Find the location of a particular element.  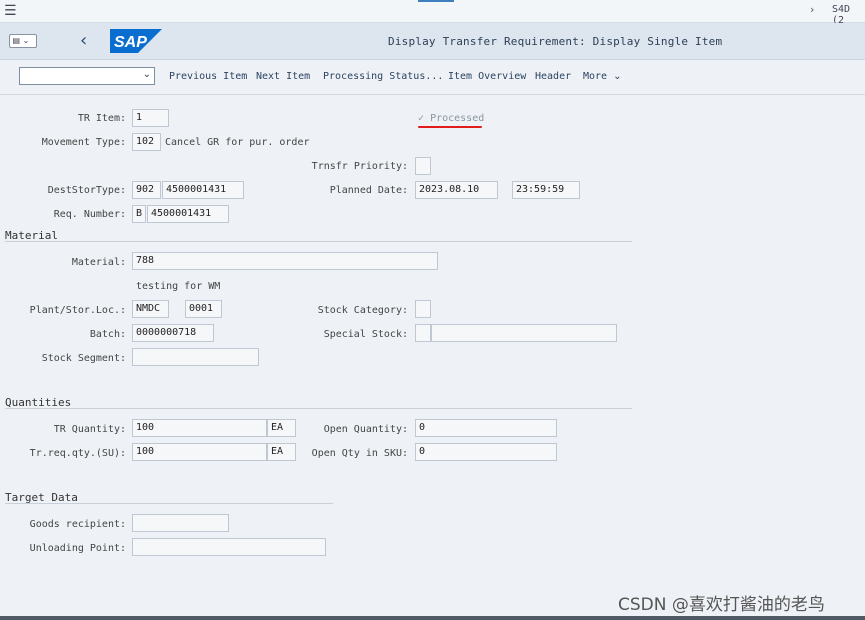

open-qty-sku-label: Open Qty in SKU: is located at coordinates (359, 453).